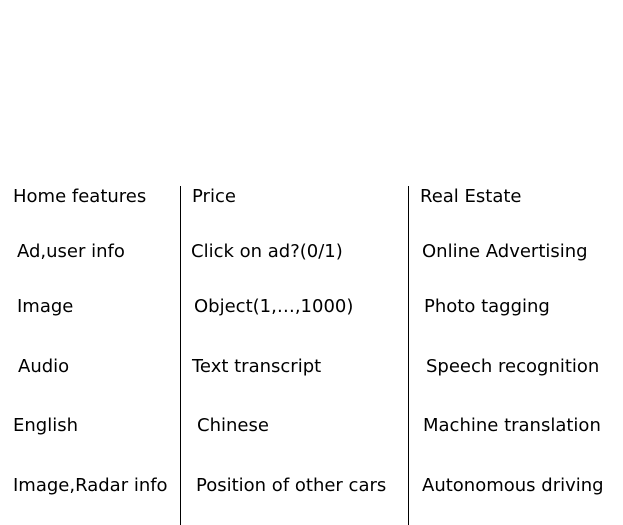  Describe the element at coordinates (513, 485) in the screenshot. I see `application-cell: Autonomous driving` at that location.